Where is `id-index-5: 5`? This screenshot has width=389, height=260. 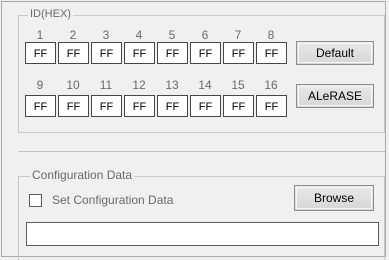 id-index-5: 5 is located at coordinates (172, 35).